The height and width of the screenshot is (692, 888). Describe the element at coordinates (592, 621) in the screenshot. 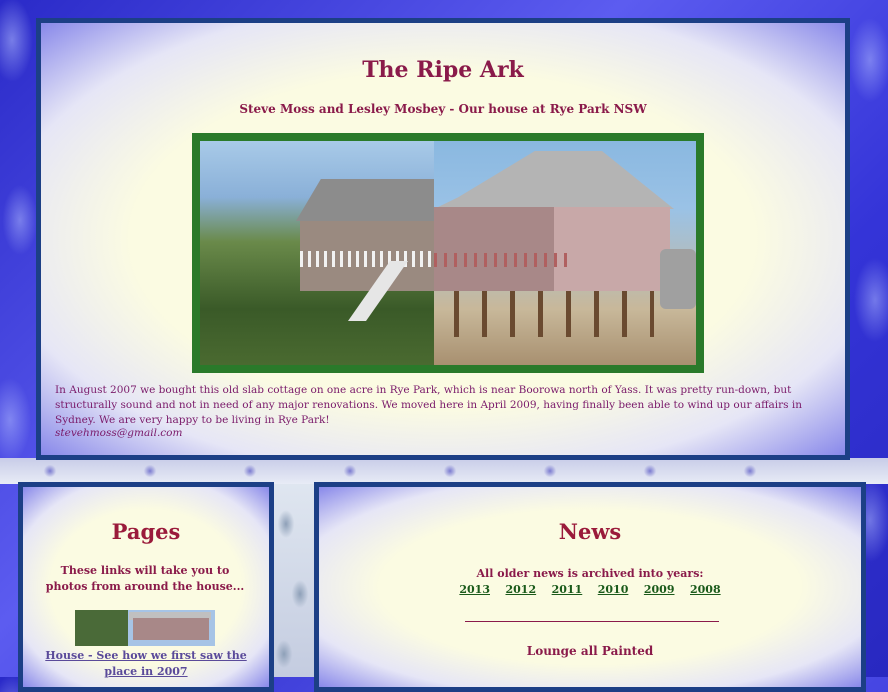

I see `news-divider` at that location.